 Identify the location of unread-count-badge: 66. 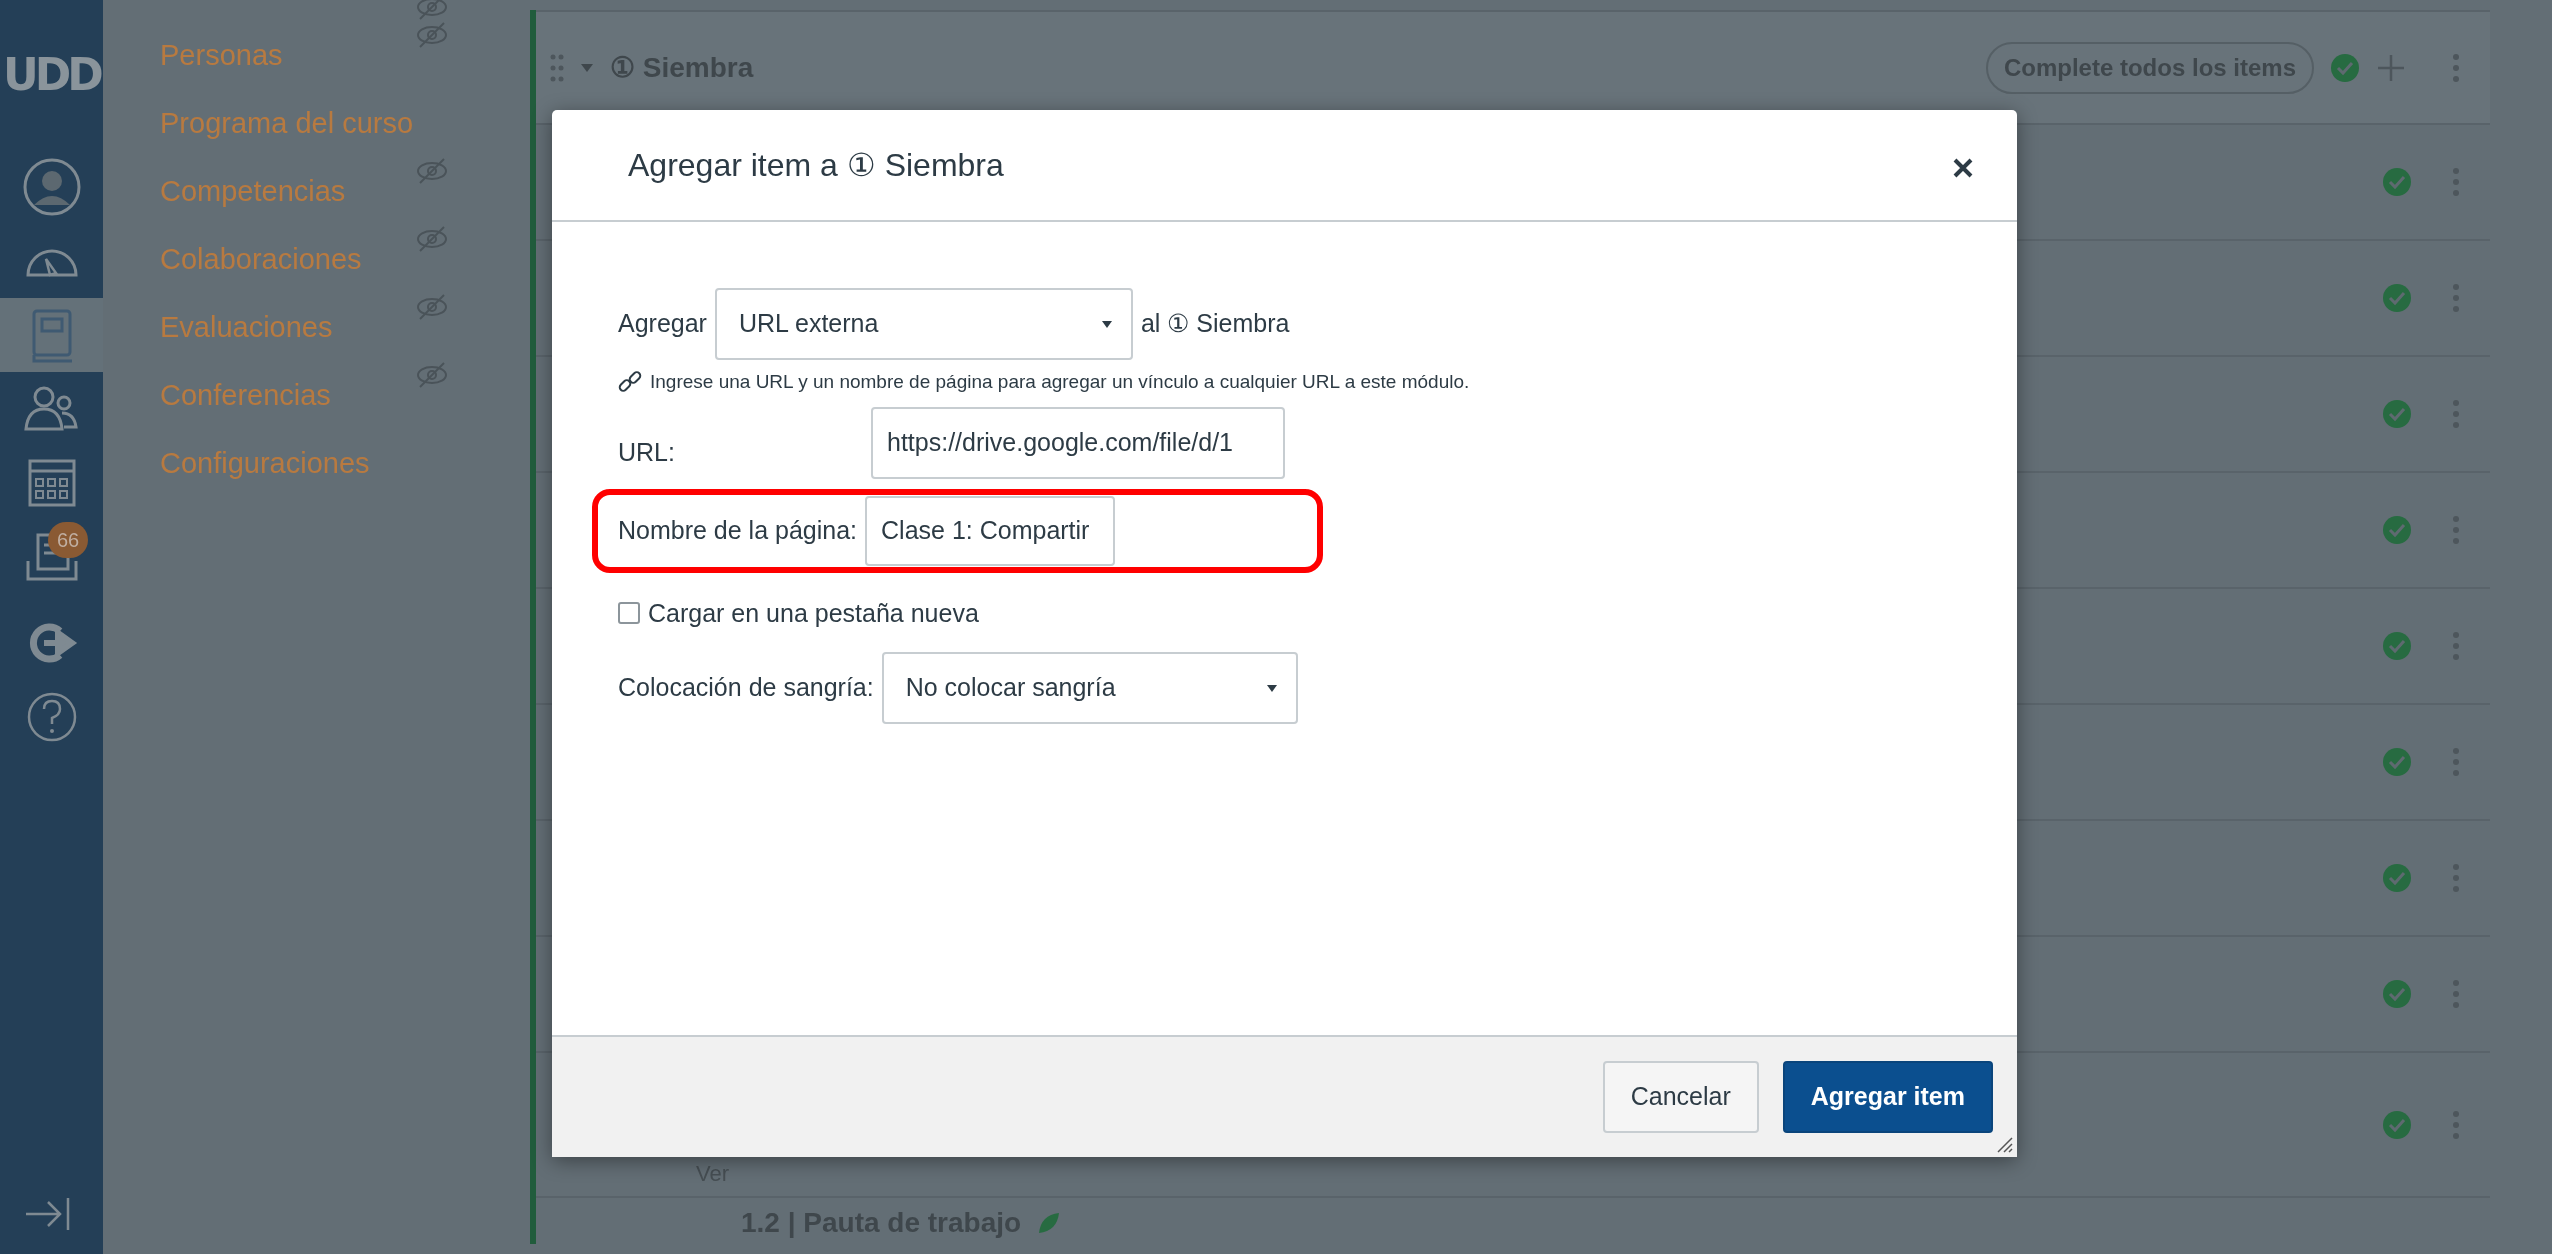
(68, 540).